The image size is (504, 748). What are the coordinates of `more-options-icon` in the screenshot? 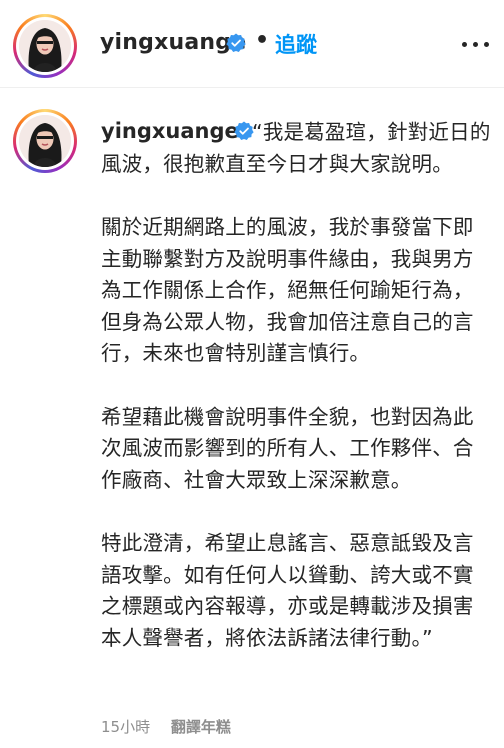 It's located at (476, 46).